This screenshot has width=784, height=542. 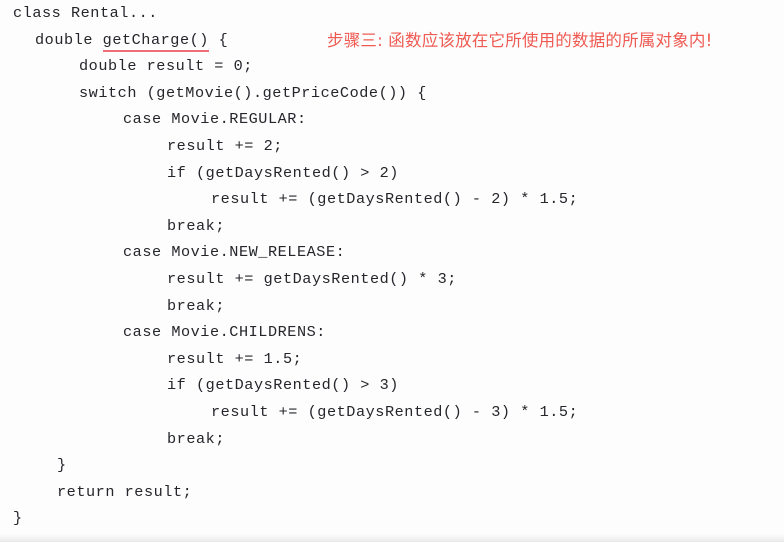 I want to click on code-line-7: if (getDaysRented() > 2), so click(x=283, y=172).